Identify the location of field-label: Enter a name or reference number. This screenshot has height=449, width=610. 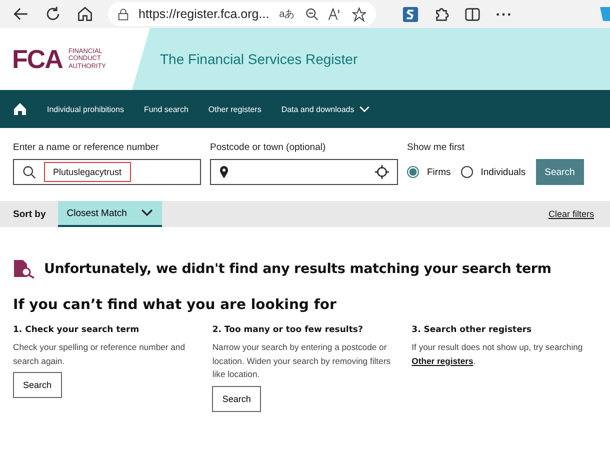
(86, 147).